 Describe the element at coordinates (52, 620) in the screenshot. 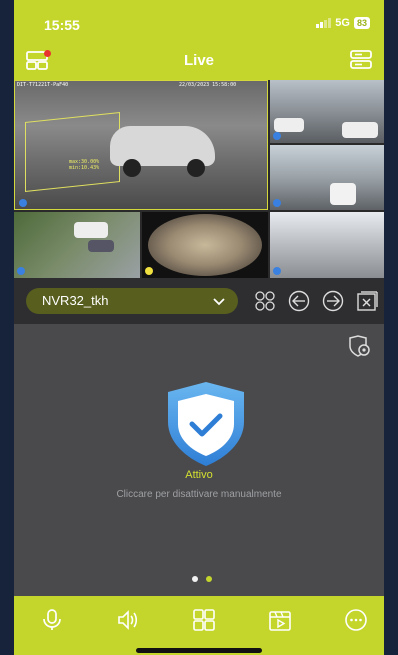

I see `microphone-icon` at that location.